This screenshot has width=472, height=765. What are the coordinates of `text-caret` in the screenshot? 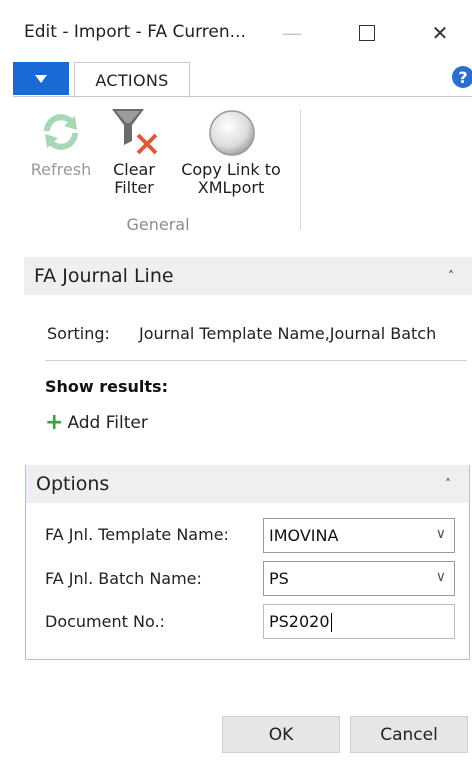 It's located at (331, 622).